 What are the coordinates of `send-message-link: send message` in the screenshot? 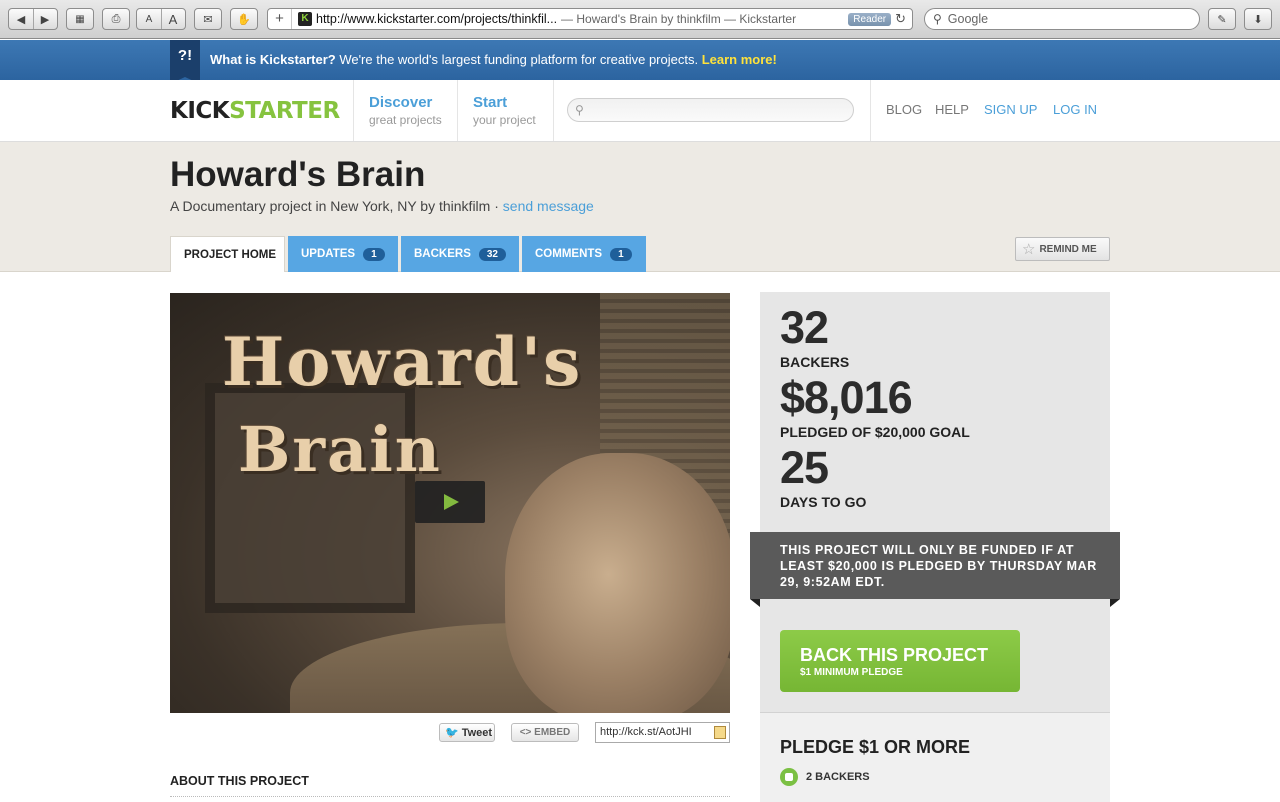 It's located at (548, 206).